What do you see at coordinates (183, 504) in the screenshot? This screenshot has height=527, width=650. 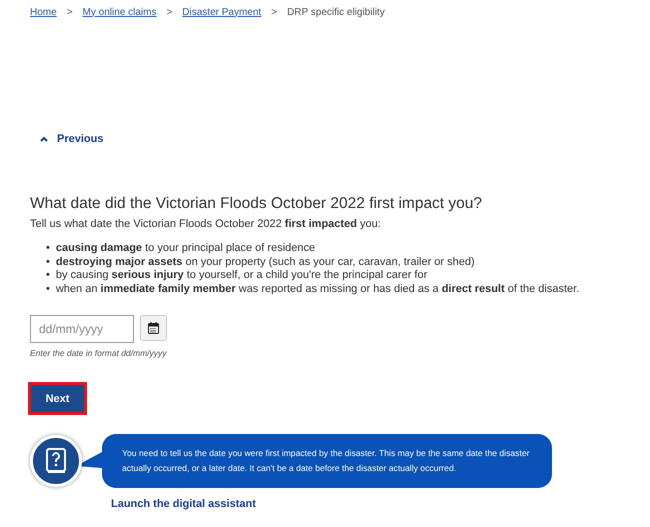 I see `launch-assistant-link: Launch the digital assistant` at bounding box center [183, 504].